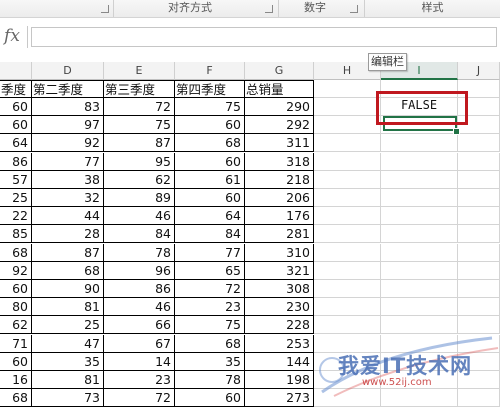  What do you see at coordinates (279, 307) in the screenshot?
I see `table-cell: 230` at bounding box center [279, 307].